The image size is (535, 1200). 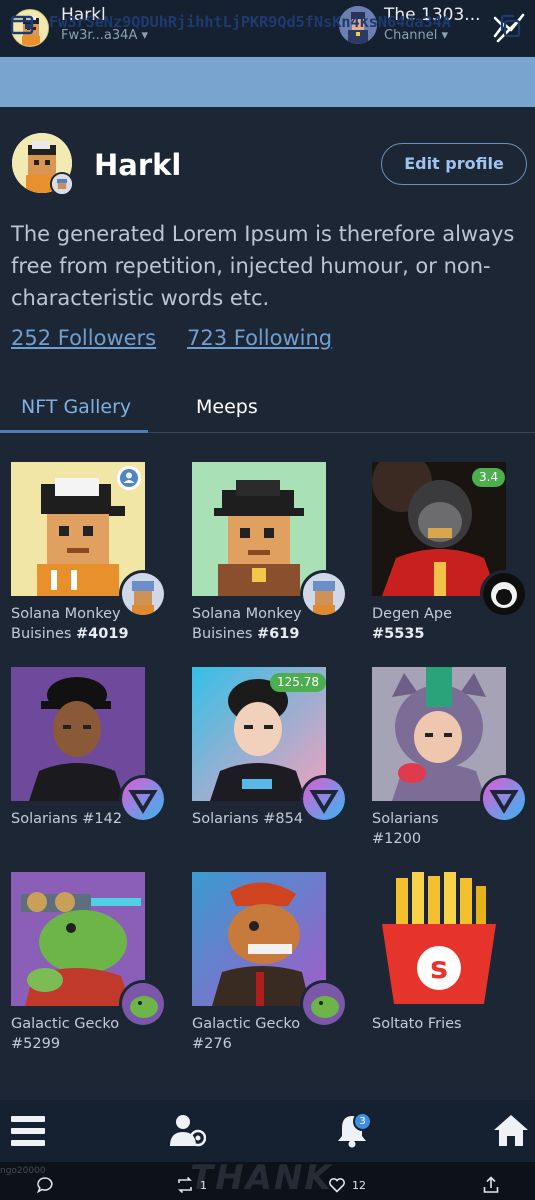 What do you see at coordinates (259, 338) in the screenshot?
I see `following-link: 723 Following` at bounding box center [259, 338].